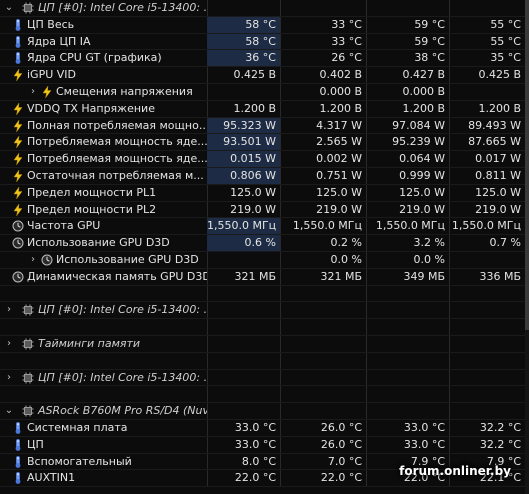  What do you see at coordinates (77, 427) in the screenshot?
I see `sensor-name: Системная плата` at bounding box center [77, 427].